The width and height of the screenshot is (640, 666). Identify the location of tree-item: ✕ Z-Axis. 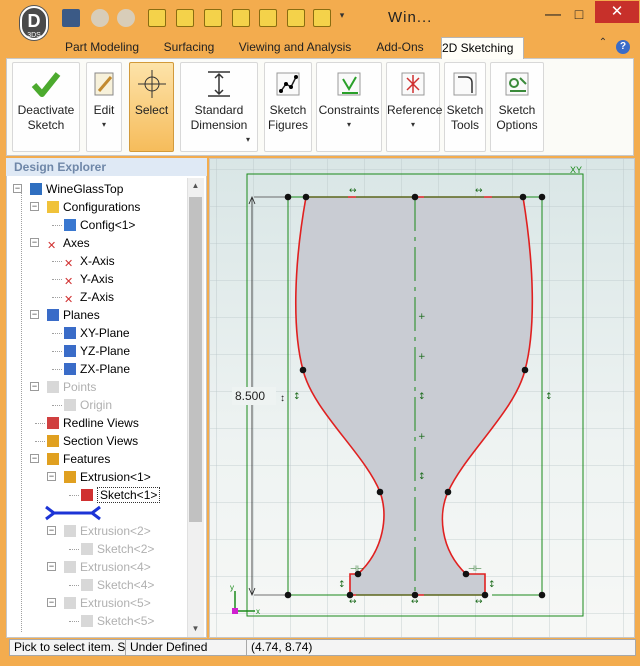
(89, 297).